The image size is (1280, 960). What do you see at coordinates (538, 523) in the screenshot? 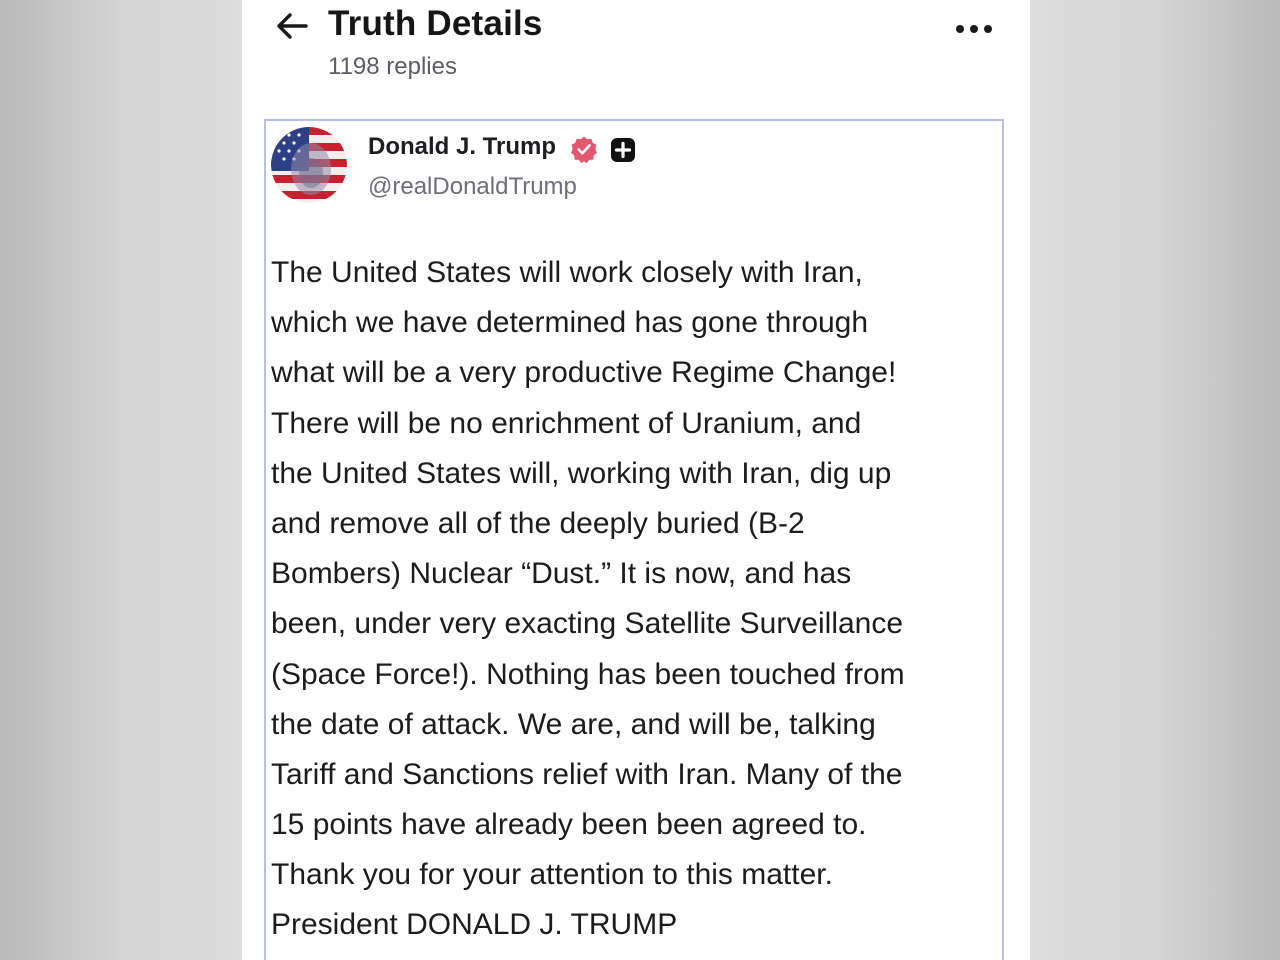
I see `post-body-line: and remove all of the deeply buried (B-2` at bounding box center [538, 523].